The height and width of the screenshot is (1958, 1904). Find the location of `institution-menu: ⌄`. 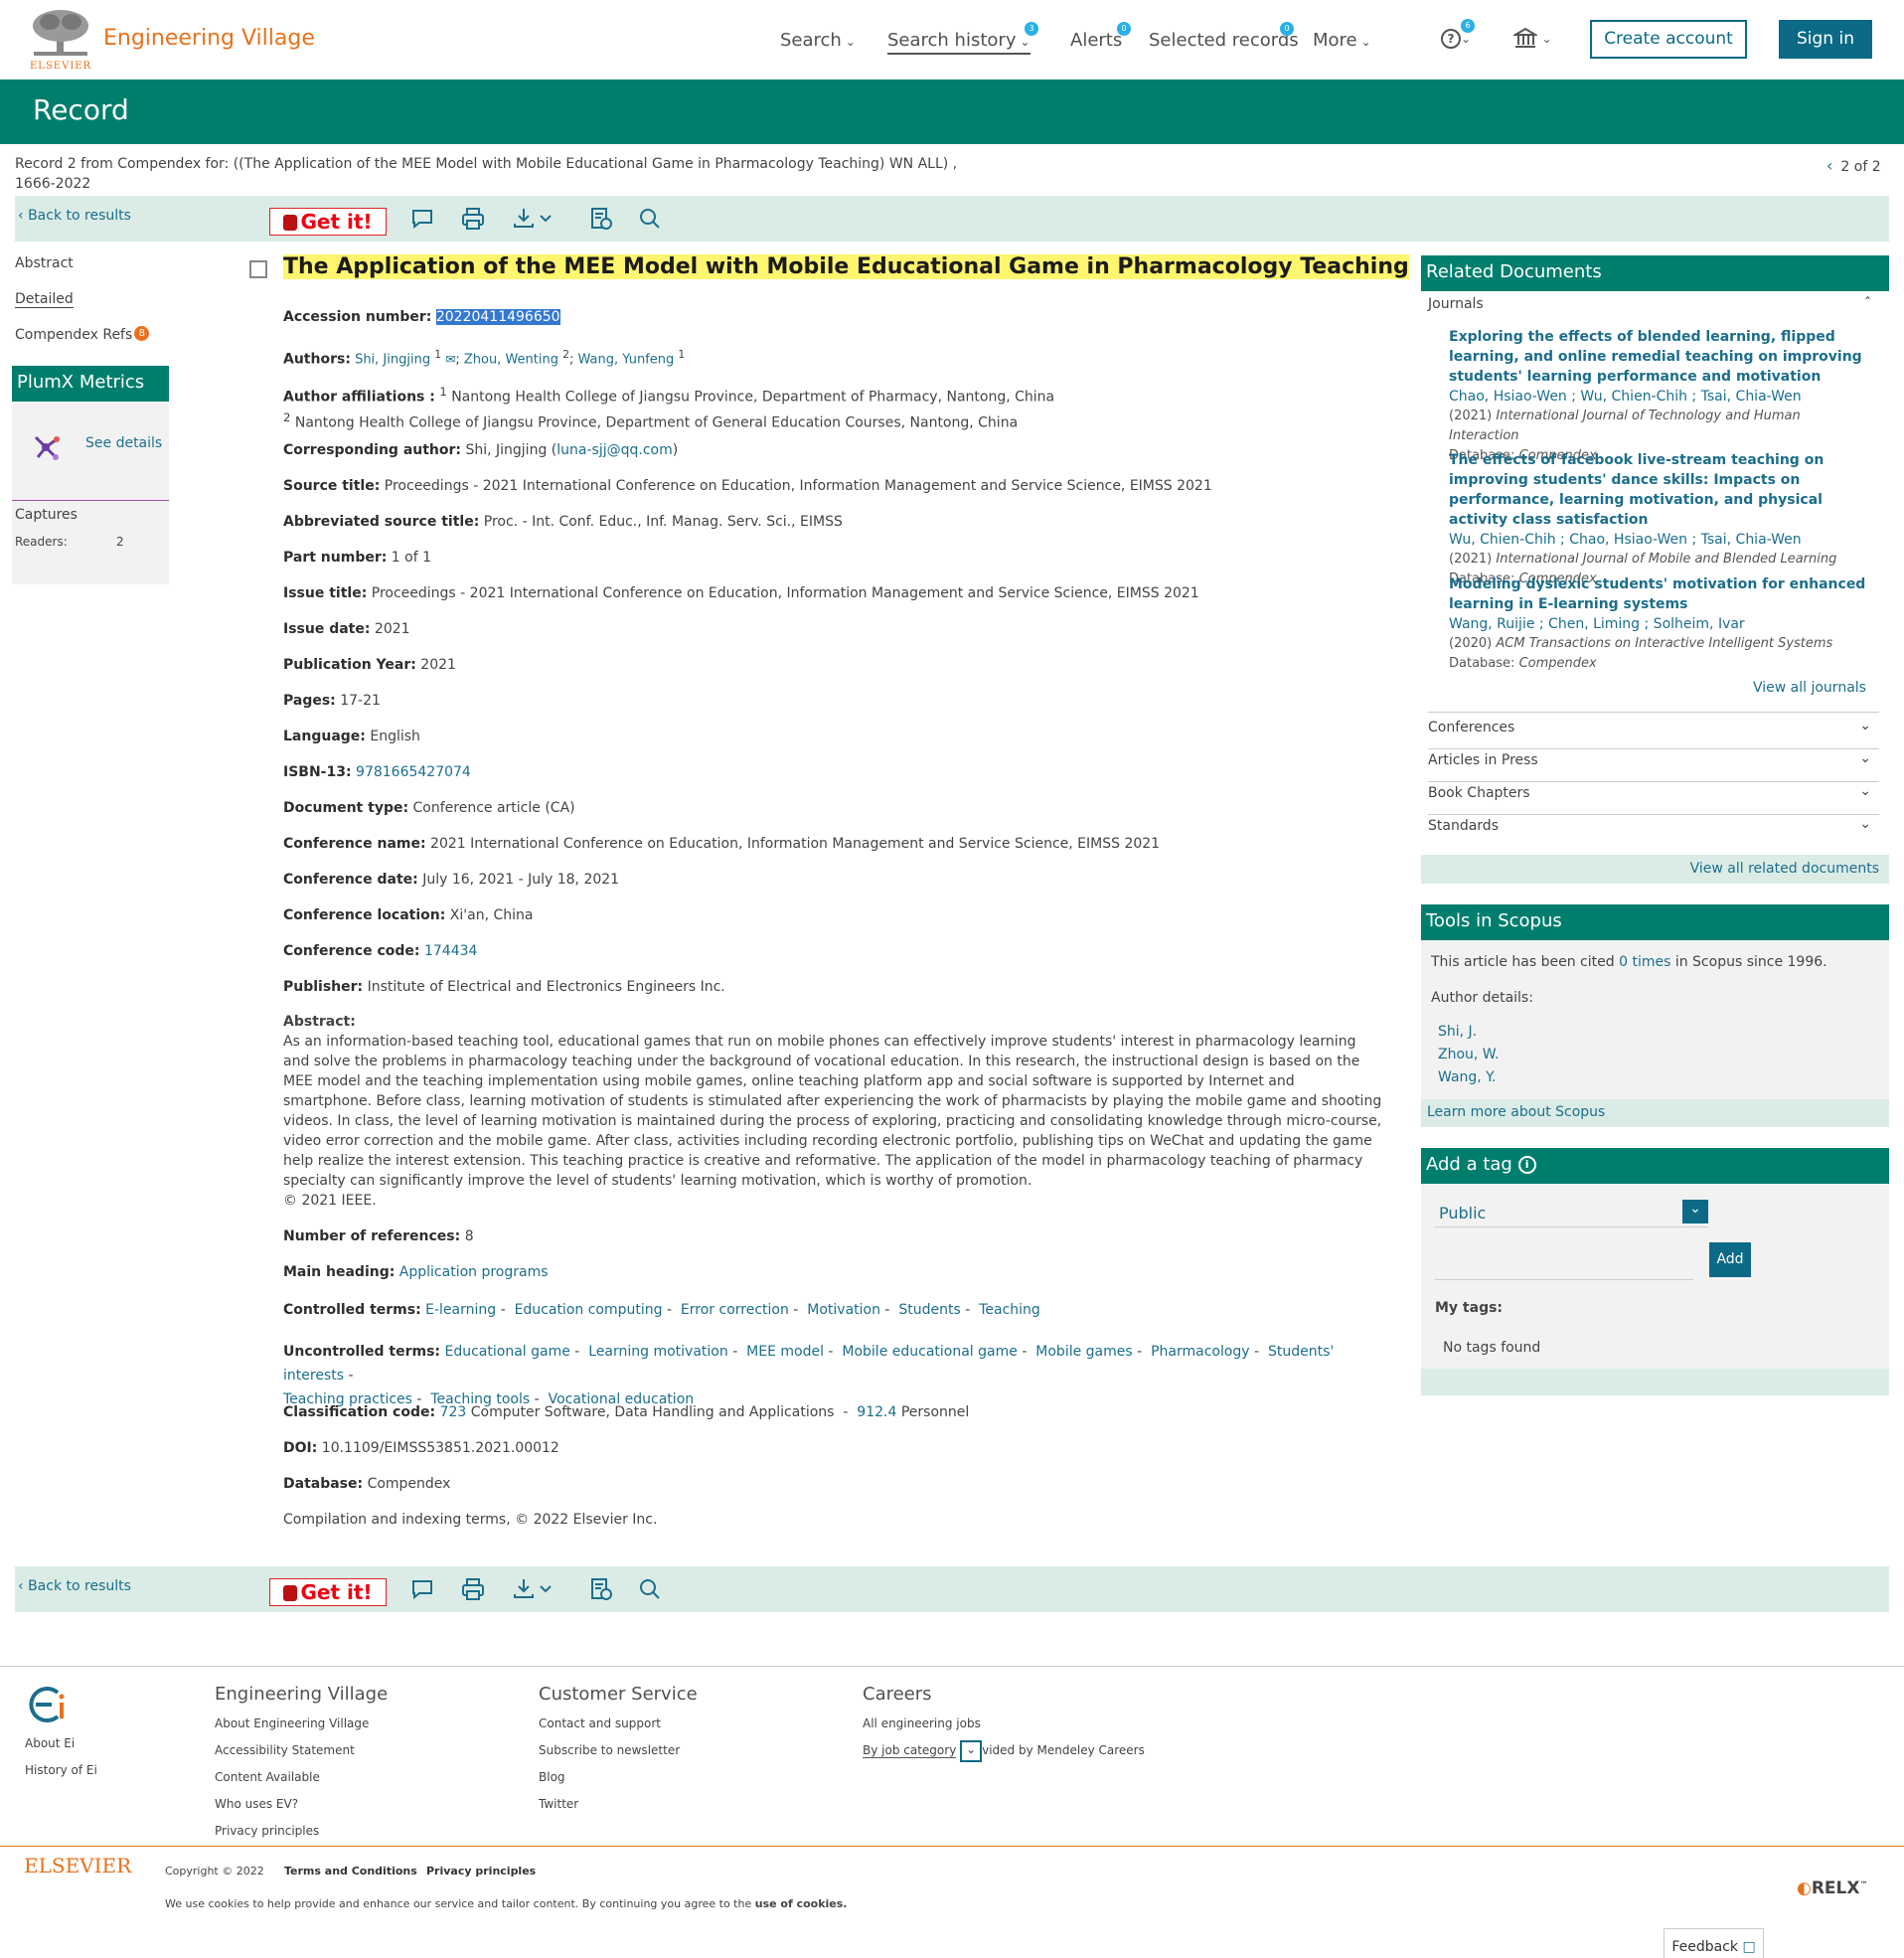

institution-menu: ⌄ is located at coordinates (1531, 40).